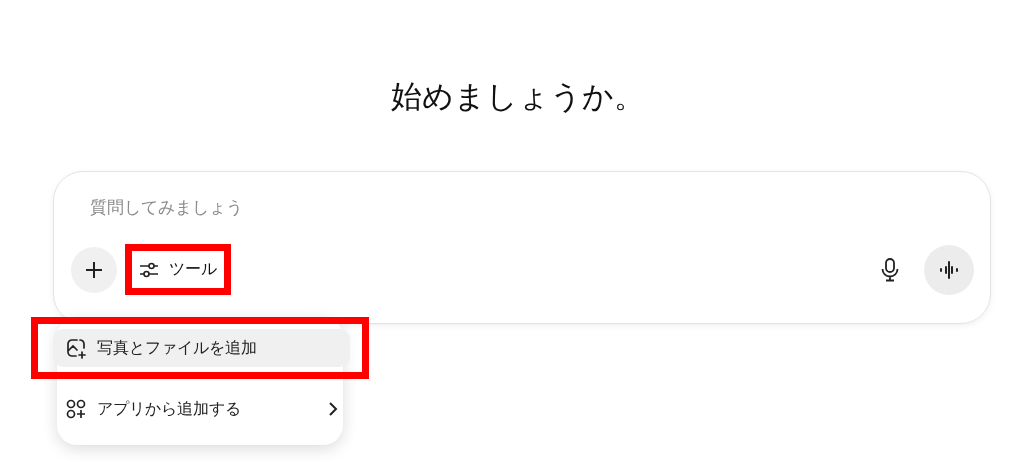 The image size is (1036, 467). I want to click on plus-icon, so click(94, 269).